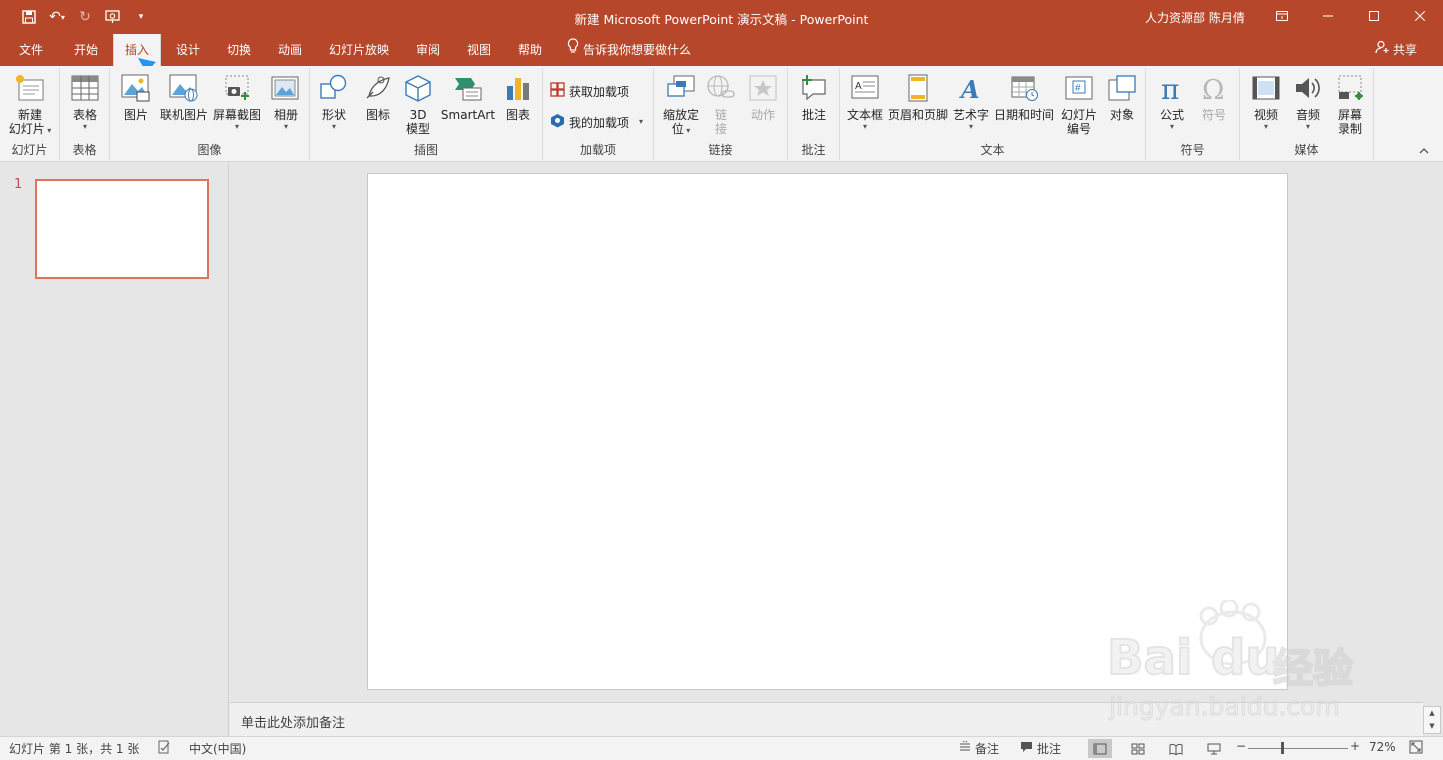 The height and width of the screenshot is (760, 1443). What do you see at coordinates (286, 102) in the screenshot?
I see `album-button: 相册 ▾` at bounding box center [286, 102].